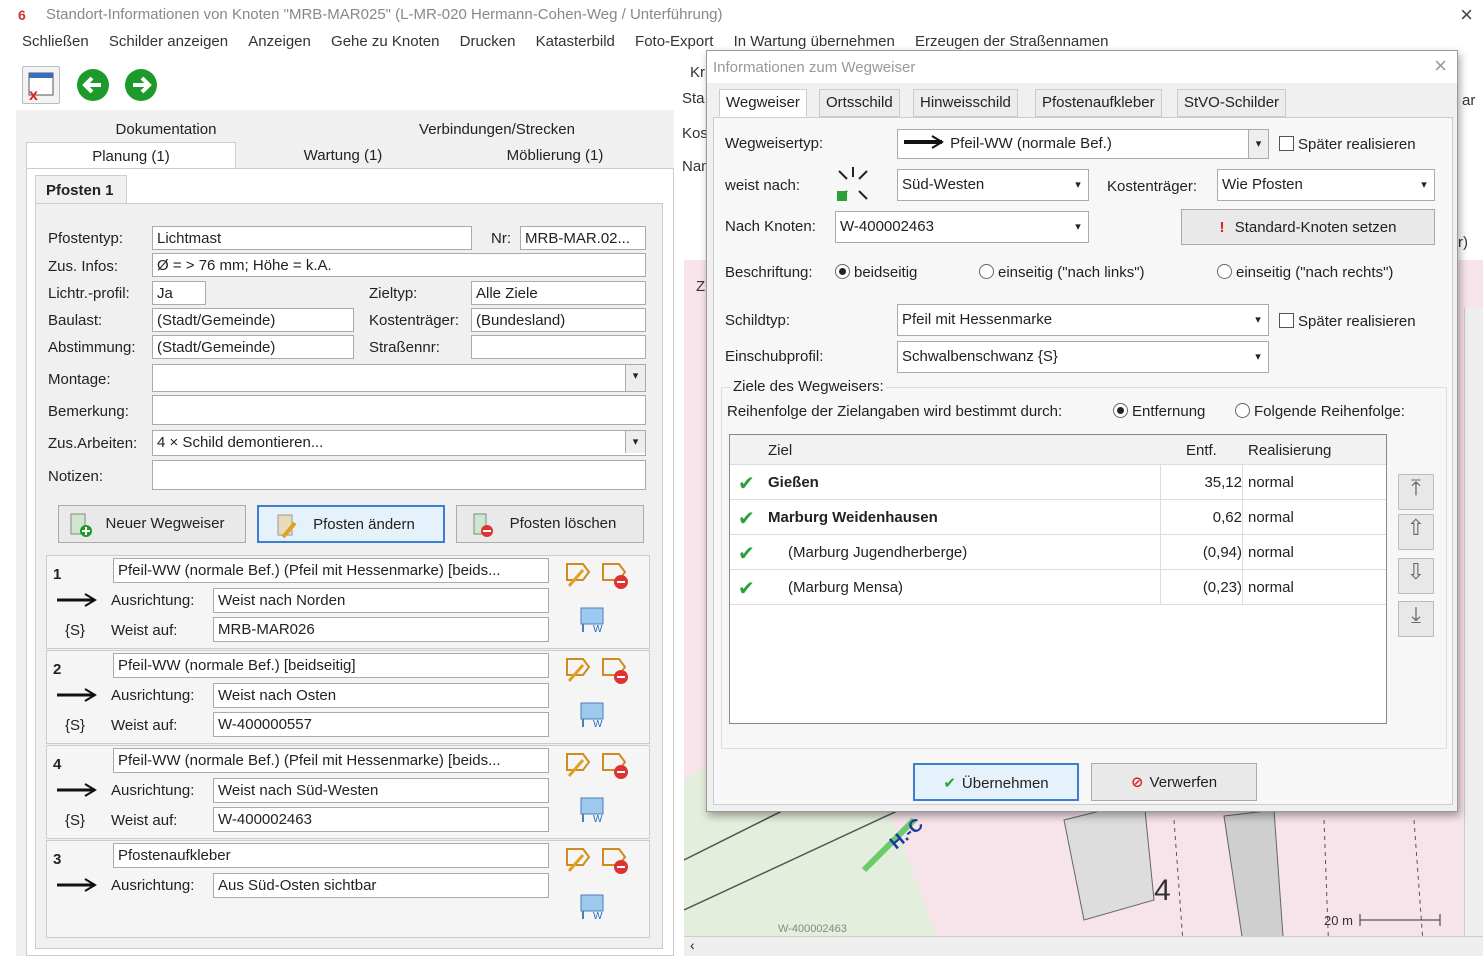 The height and width of the screenshot is (960, 1483). Describe the element at coordinates (41, 85) in the screenshot. I see `close-window-button: x` at that location.